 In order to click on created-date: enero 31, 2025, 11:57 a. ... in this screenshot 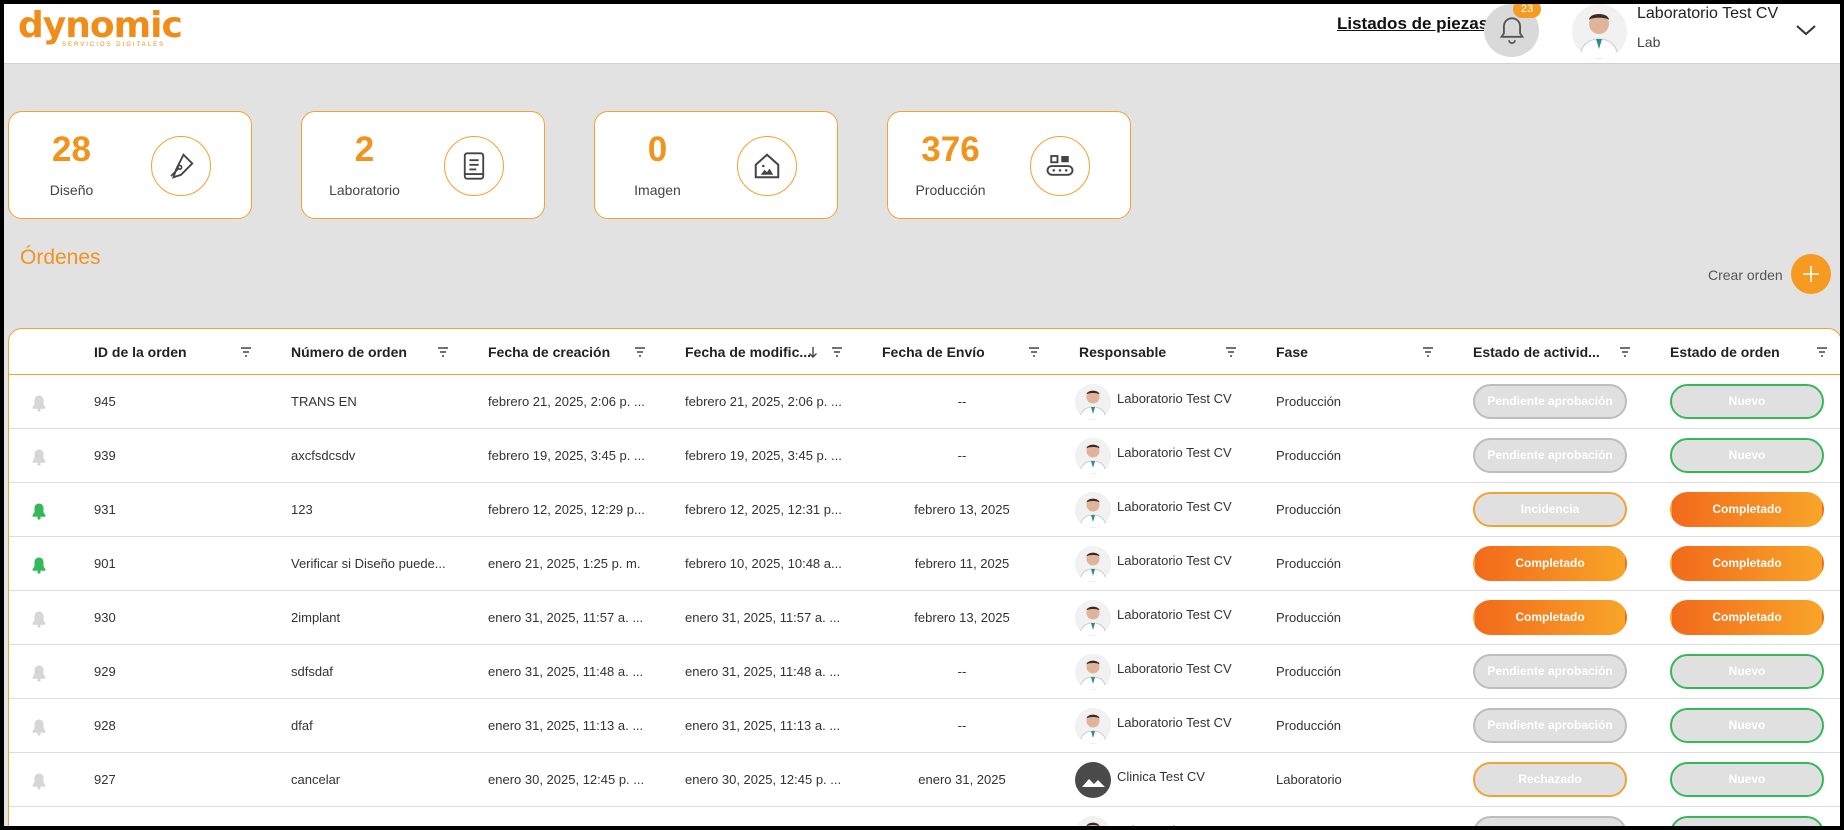, I will do `click(566, 617)`.